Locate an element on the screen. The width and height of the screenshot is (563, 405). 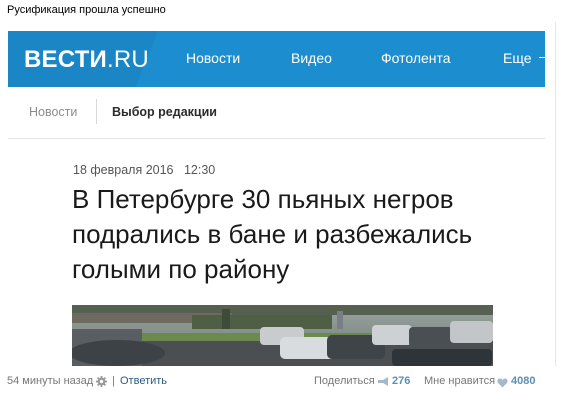
logo-thin: .RU is located at coordinates (127, 59).